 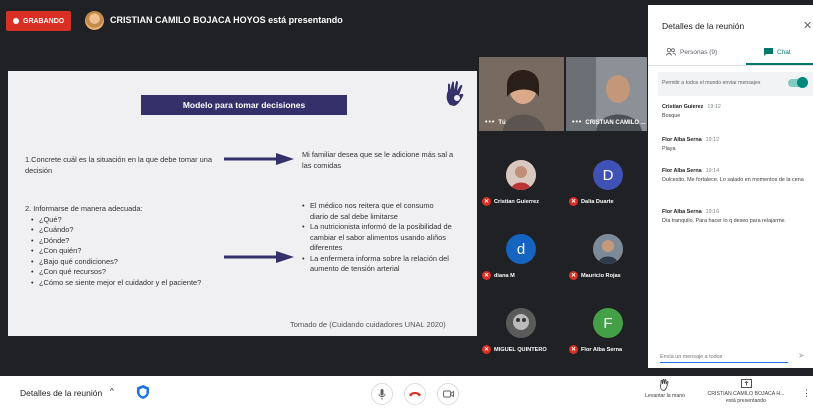 I want to click on participant-tile: d ✕ diana M, so click(x=521, y=257).